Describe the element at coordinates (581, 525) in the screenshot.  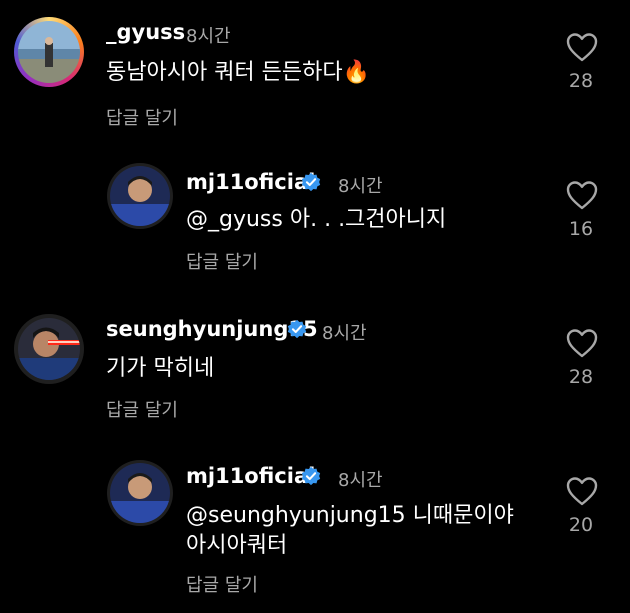
I see `like-count: 20` at that location.